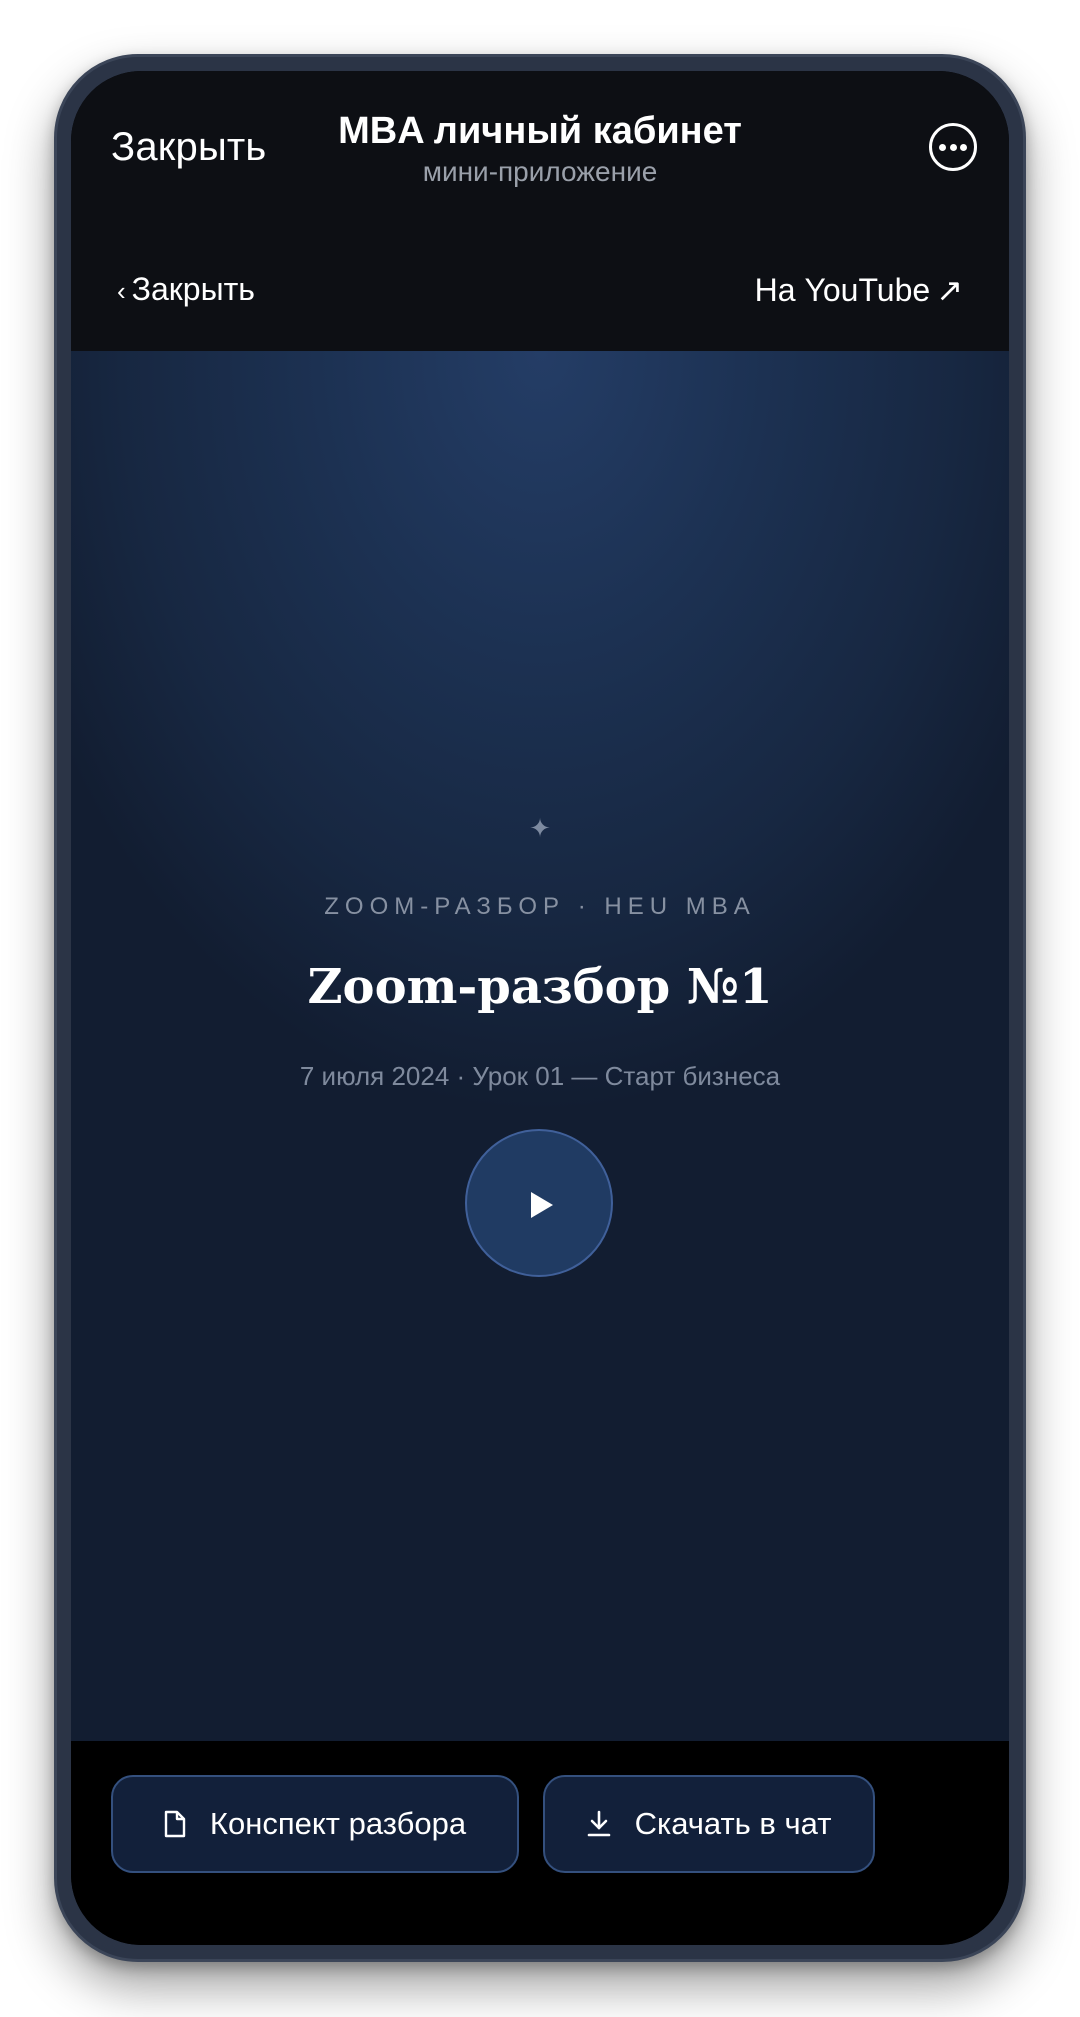 This screenshot has width=1080, height=2017. I want to click on play-button, so click(539, 1203).